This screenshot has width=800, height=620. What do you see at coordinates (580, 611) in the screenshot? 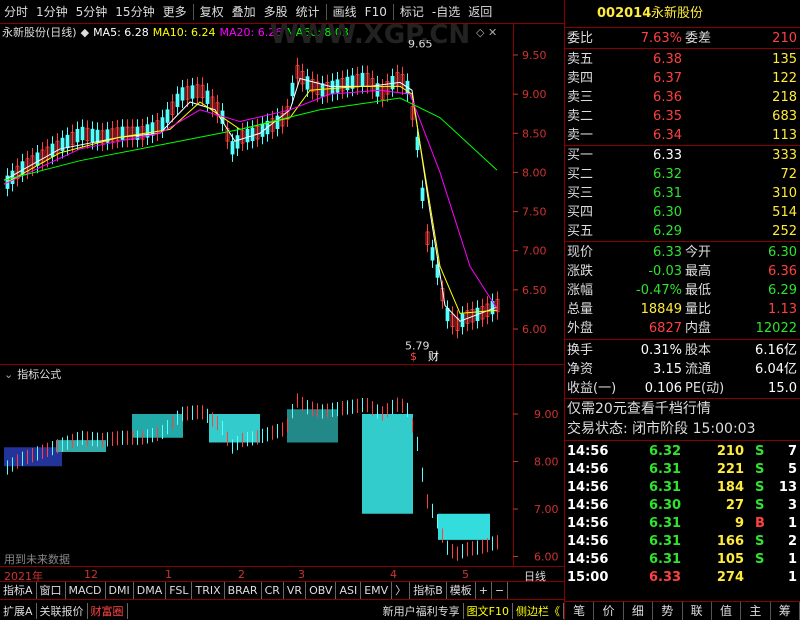
I see `quote-tab: 笔` at bounding box center [580, 611].